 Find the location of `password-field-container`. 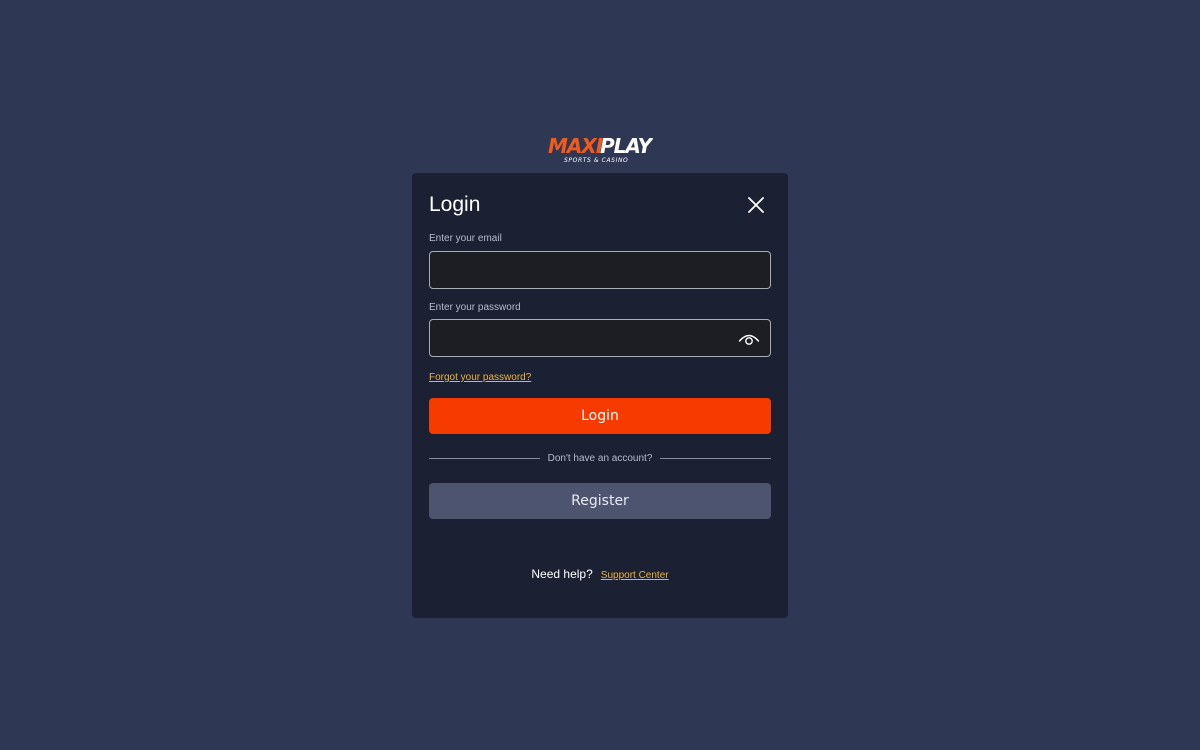

password-field-container is located at coordinates (600, 338).